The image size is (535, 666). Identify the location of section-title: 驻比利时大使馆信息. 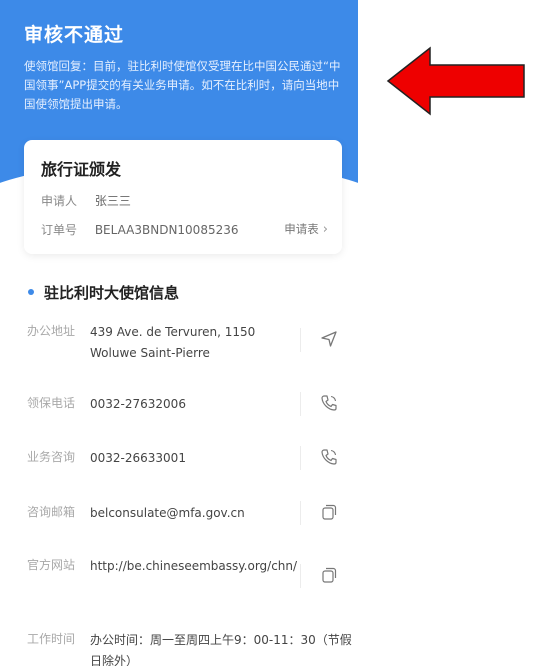
(103, 292).